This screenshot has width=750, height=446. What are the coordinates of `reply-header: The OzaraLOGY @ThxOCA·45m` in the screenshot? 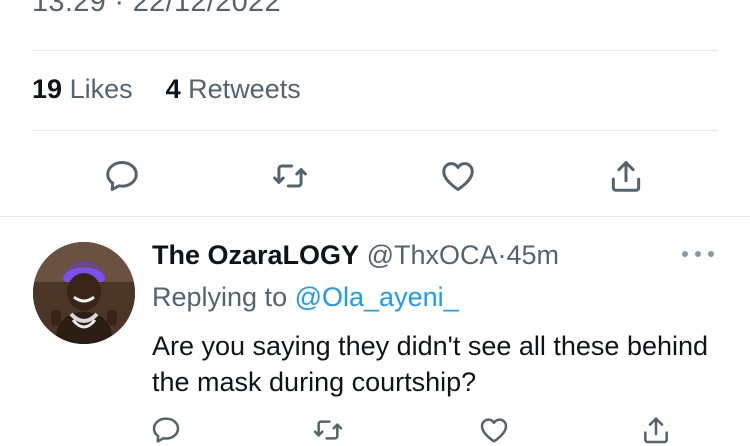 It's located at (355, 255).